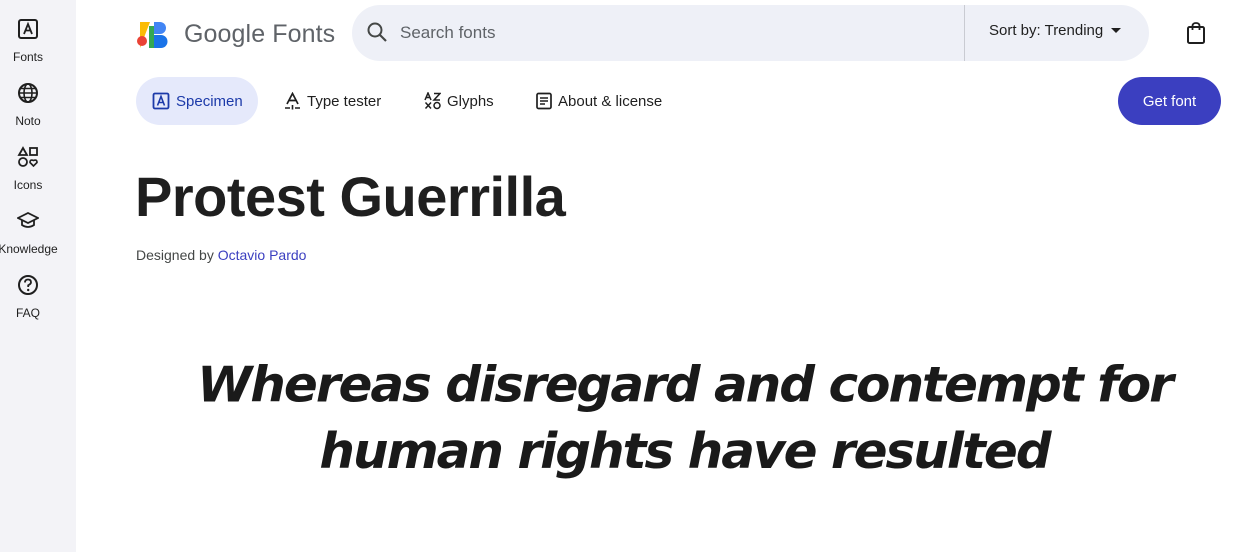 This screenshot has height=552, width=1244. I want to click on tab-type-tester: Type tester, so click(332, 101).